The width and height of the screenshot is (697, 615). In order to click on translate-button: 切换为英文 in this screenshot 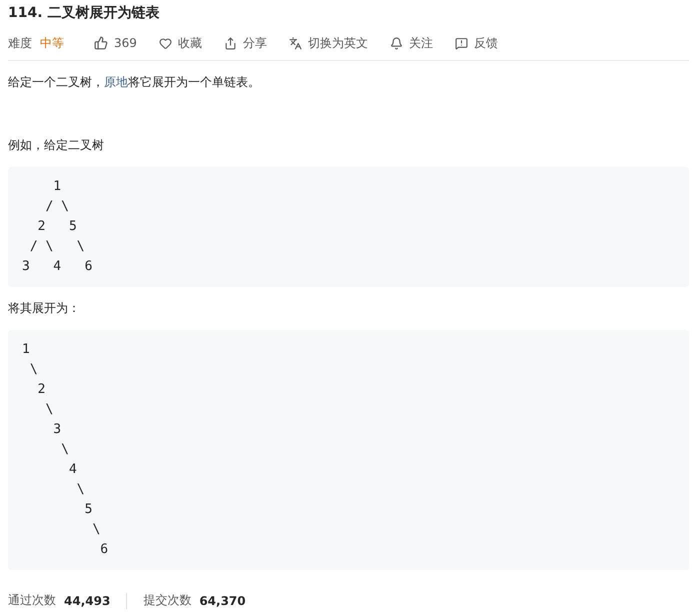, I will do `click(328, 43)`.